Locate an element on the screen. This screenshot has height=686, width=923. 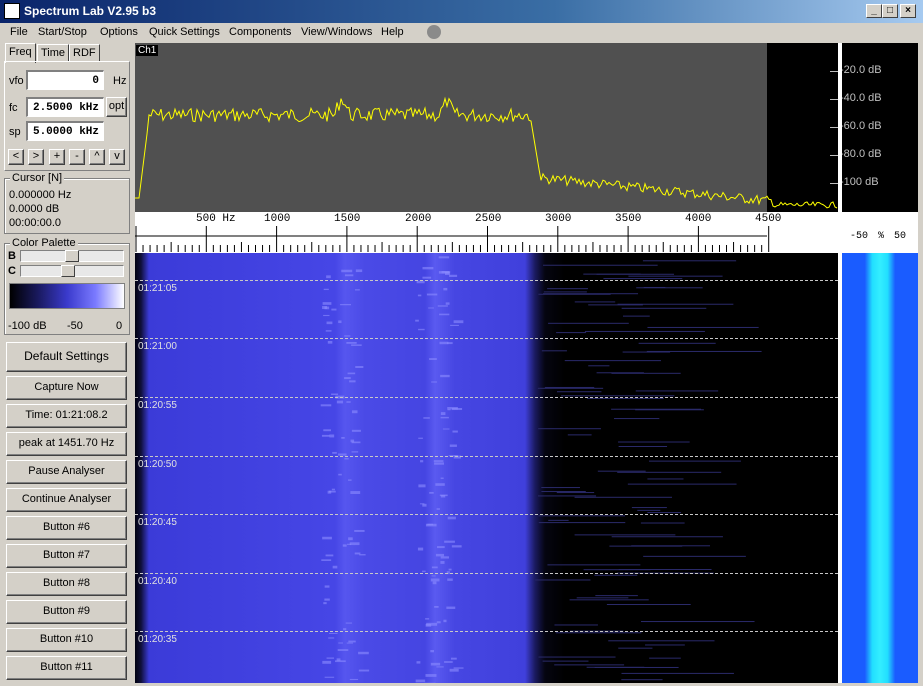
palette-gradient is located at coordinates (67, 296).